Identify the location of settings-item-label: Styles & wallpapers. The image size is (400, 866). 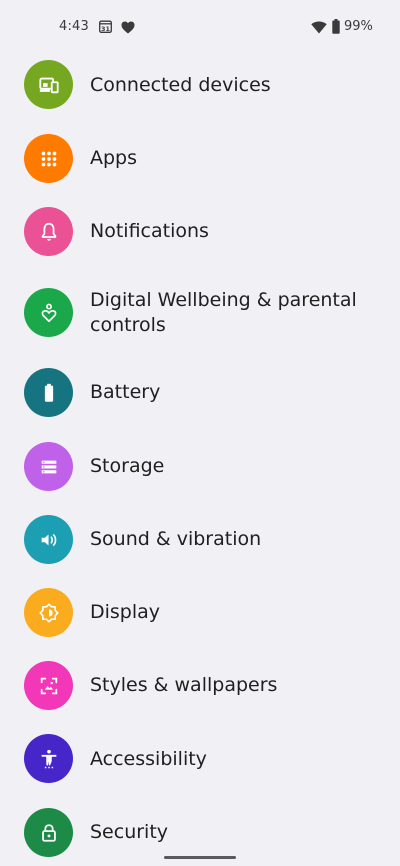
(184, 685).